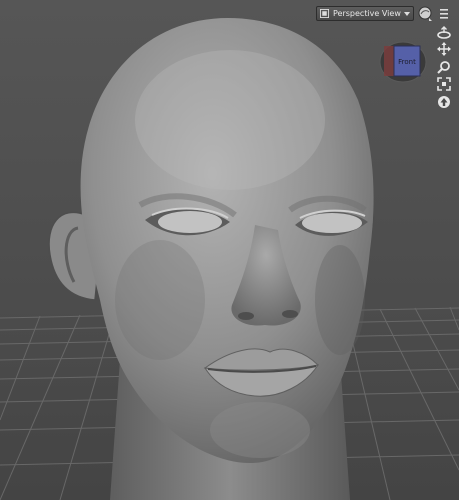 The width and height of the screenshot is (459, 500). Describe the element at coordinates (444, 14) in the screenshot. I see `menu-icon` at that location.